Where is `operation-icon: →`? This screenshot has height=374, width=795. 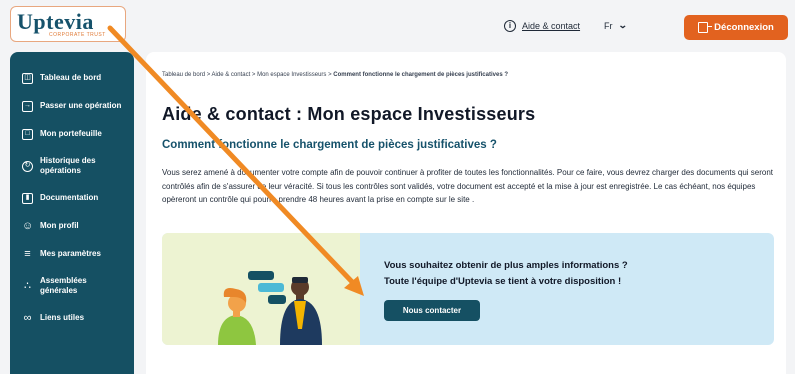
operation-icon: → is located at coordinates (27, 106).